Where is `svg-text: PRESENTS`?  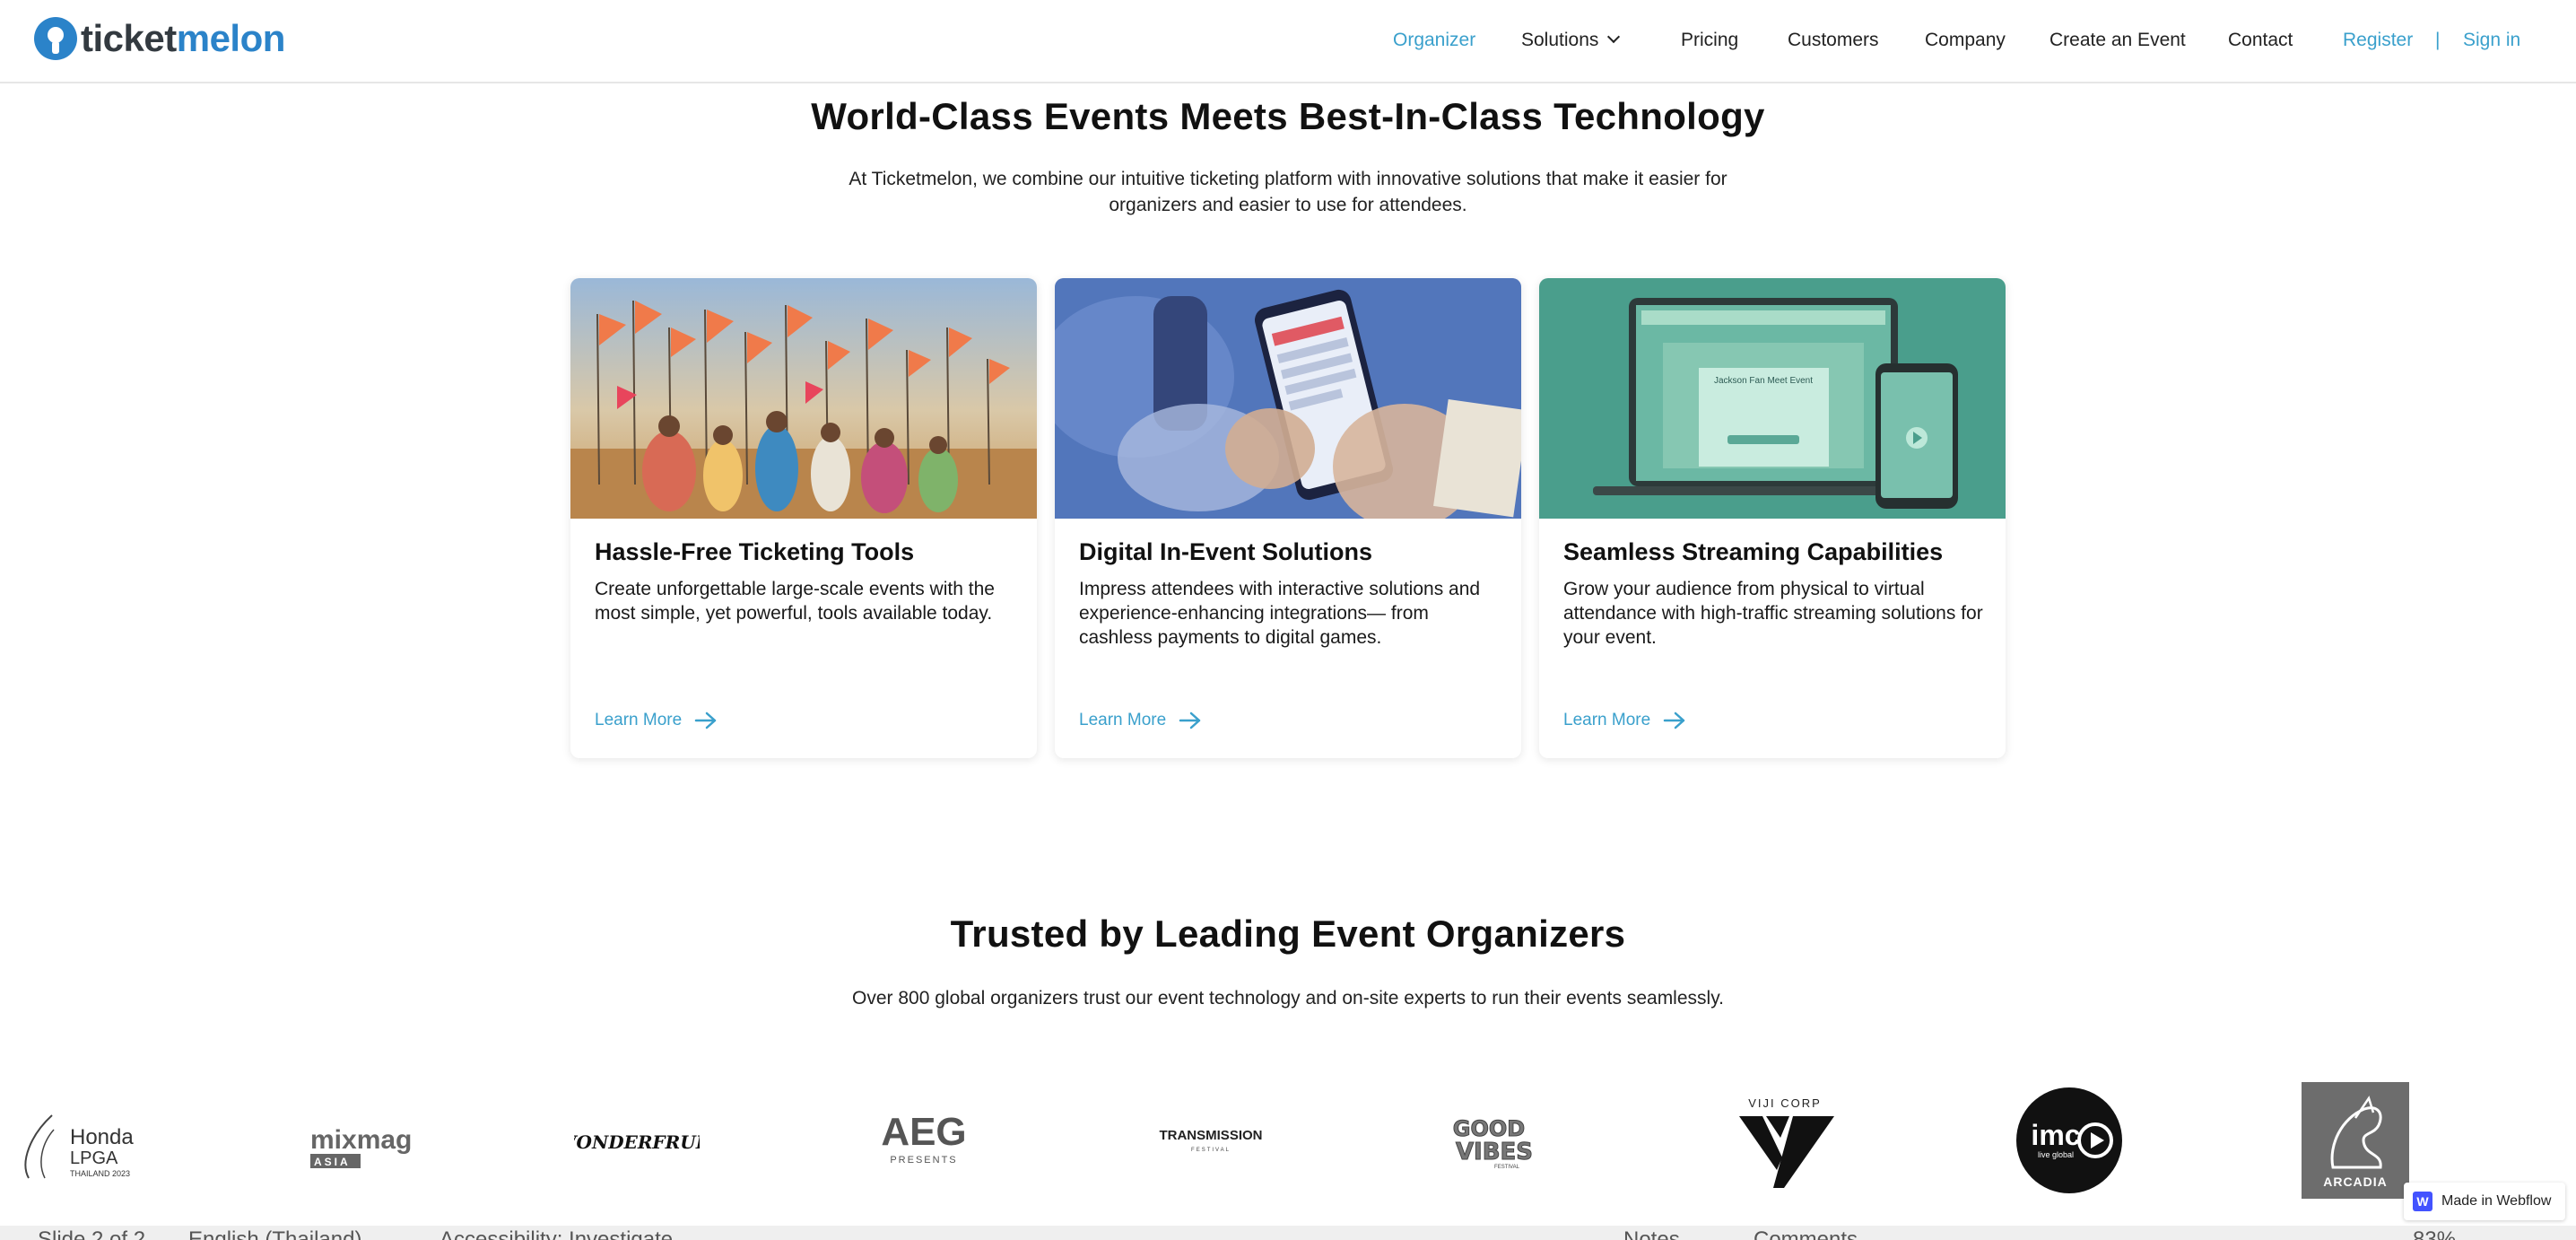
svg-text: PRESENTS is located at coordinates (923, 1160).